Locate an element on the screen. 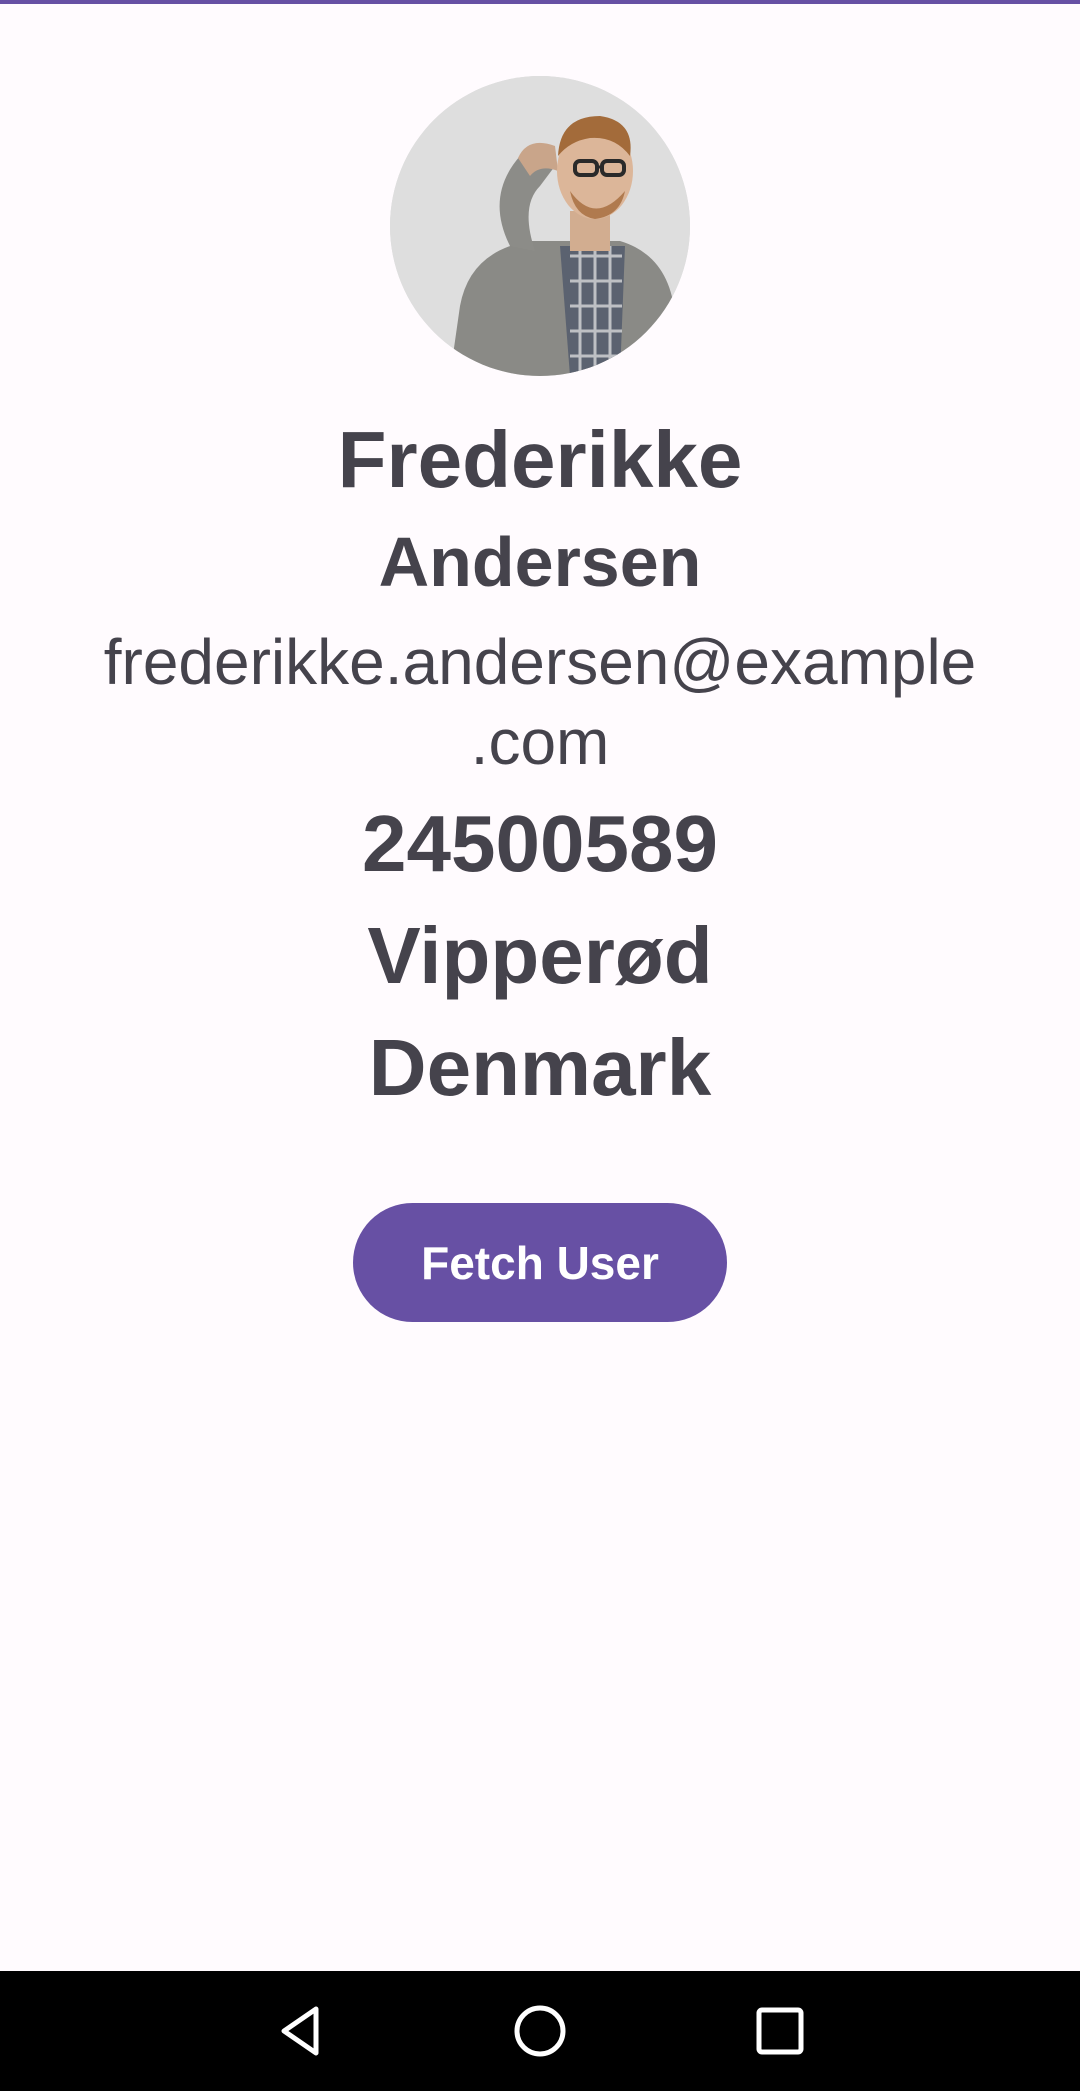  home-button is located at coordinates (540, 2031).